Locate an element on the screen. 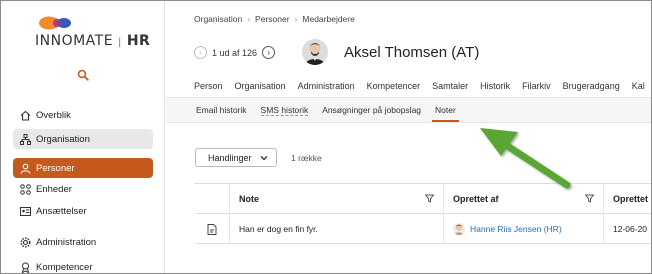 The width and height of the screenshot is (652, 274). record-pager: ‹ 1 ud af 126 › is located at coordinates (235, 52).